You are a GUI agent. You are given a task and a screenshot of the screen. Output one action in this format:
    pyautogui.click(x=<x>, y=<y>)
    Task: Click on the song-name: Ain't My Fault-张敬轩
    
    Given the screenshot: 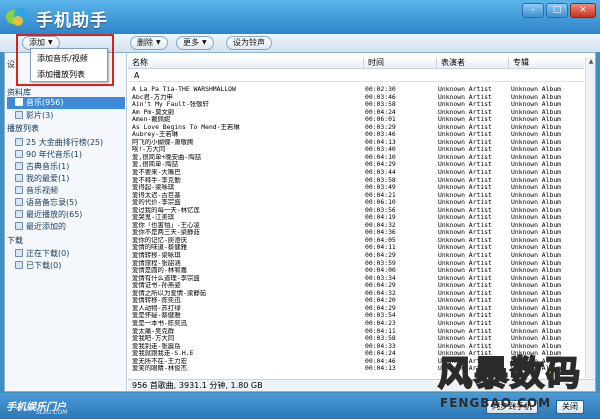 What is the action you would take?
    pyautogui.click(x=170, y=105)
    